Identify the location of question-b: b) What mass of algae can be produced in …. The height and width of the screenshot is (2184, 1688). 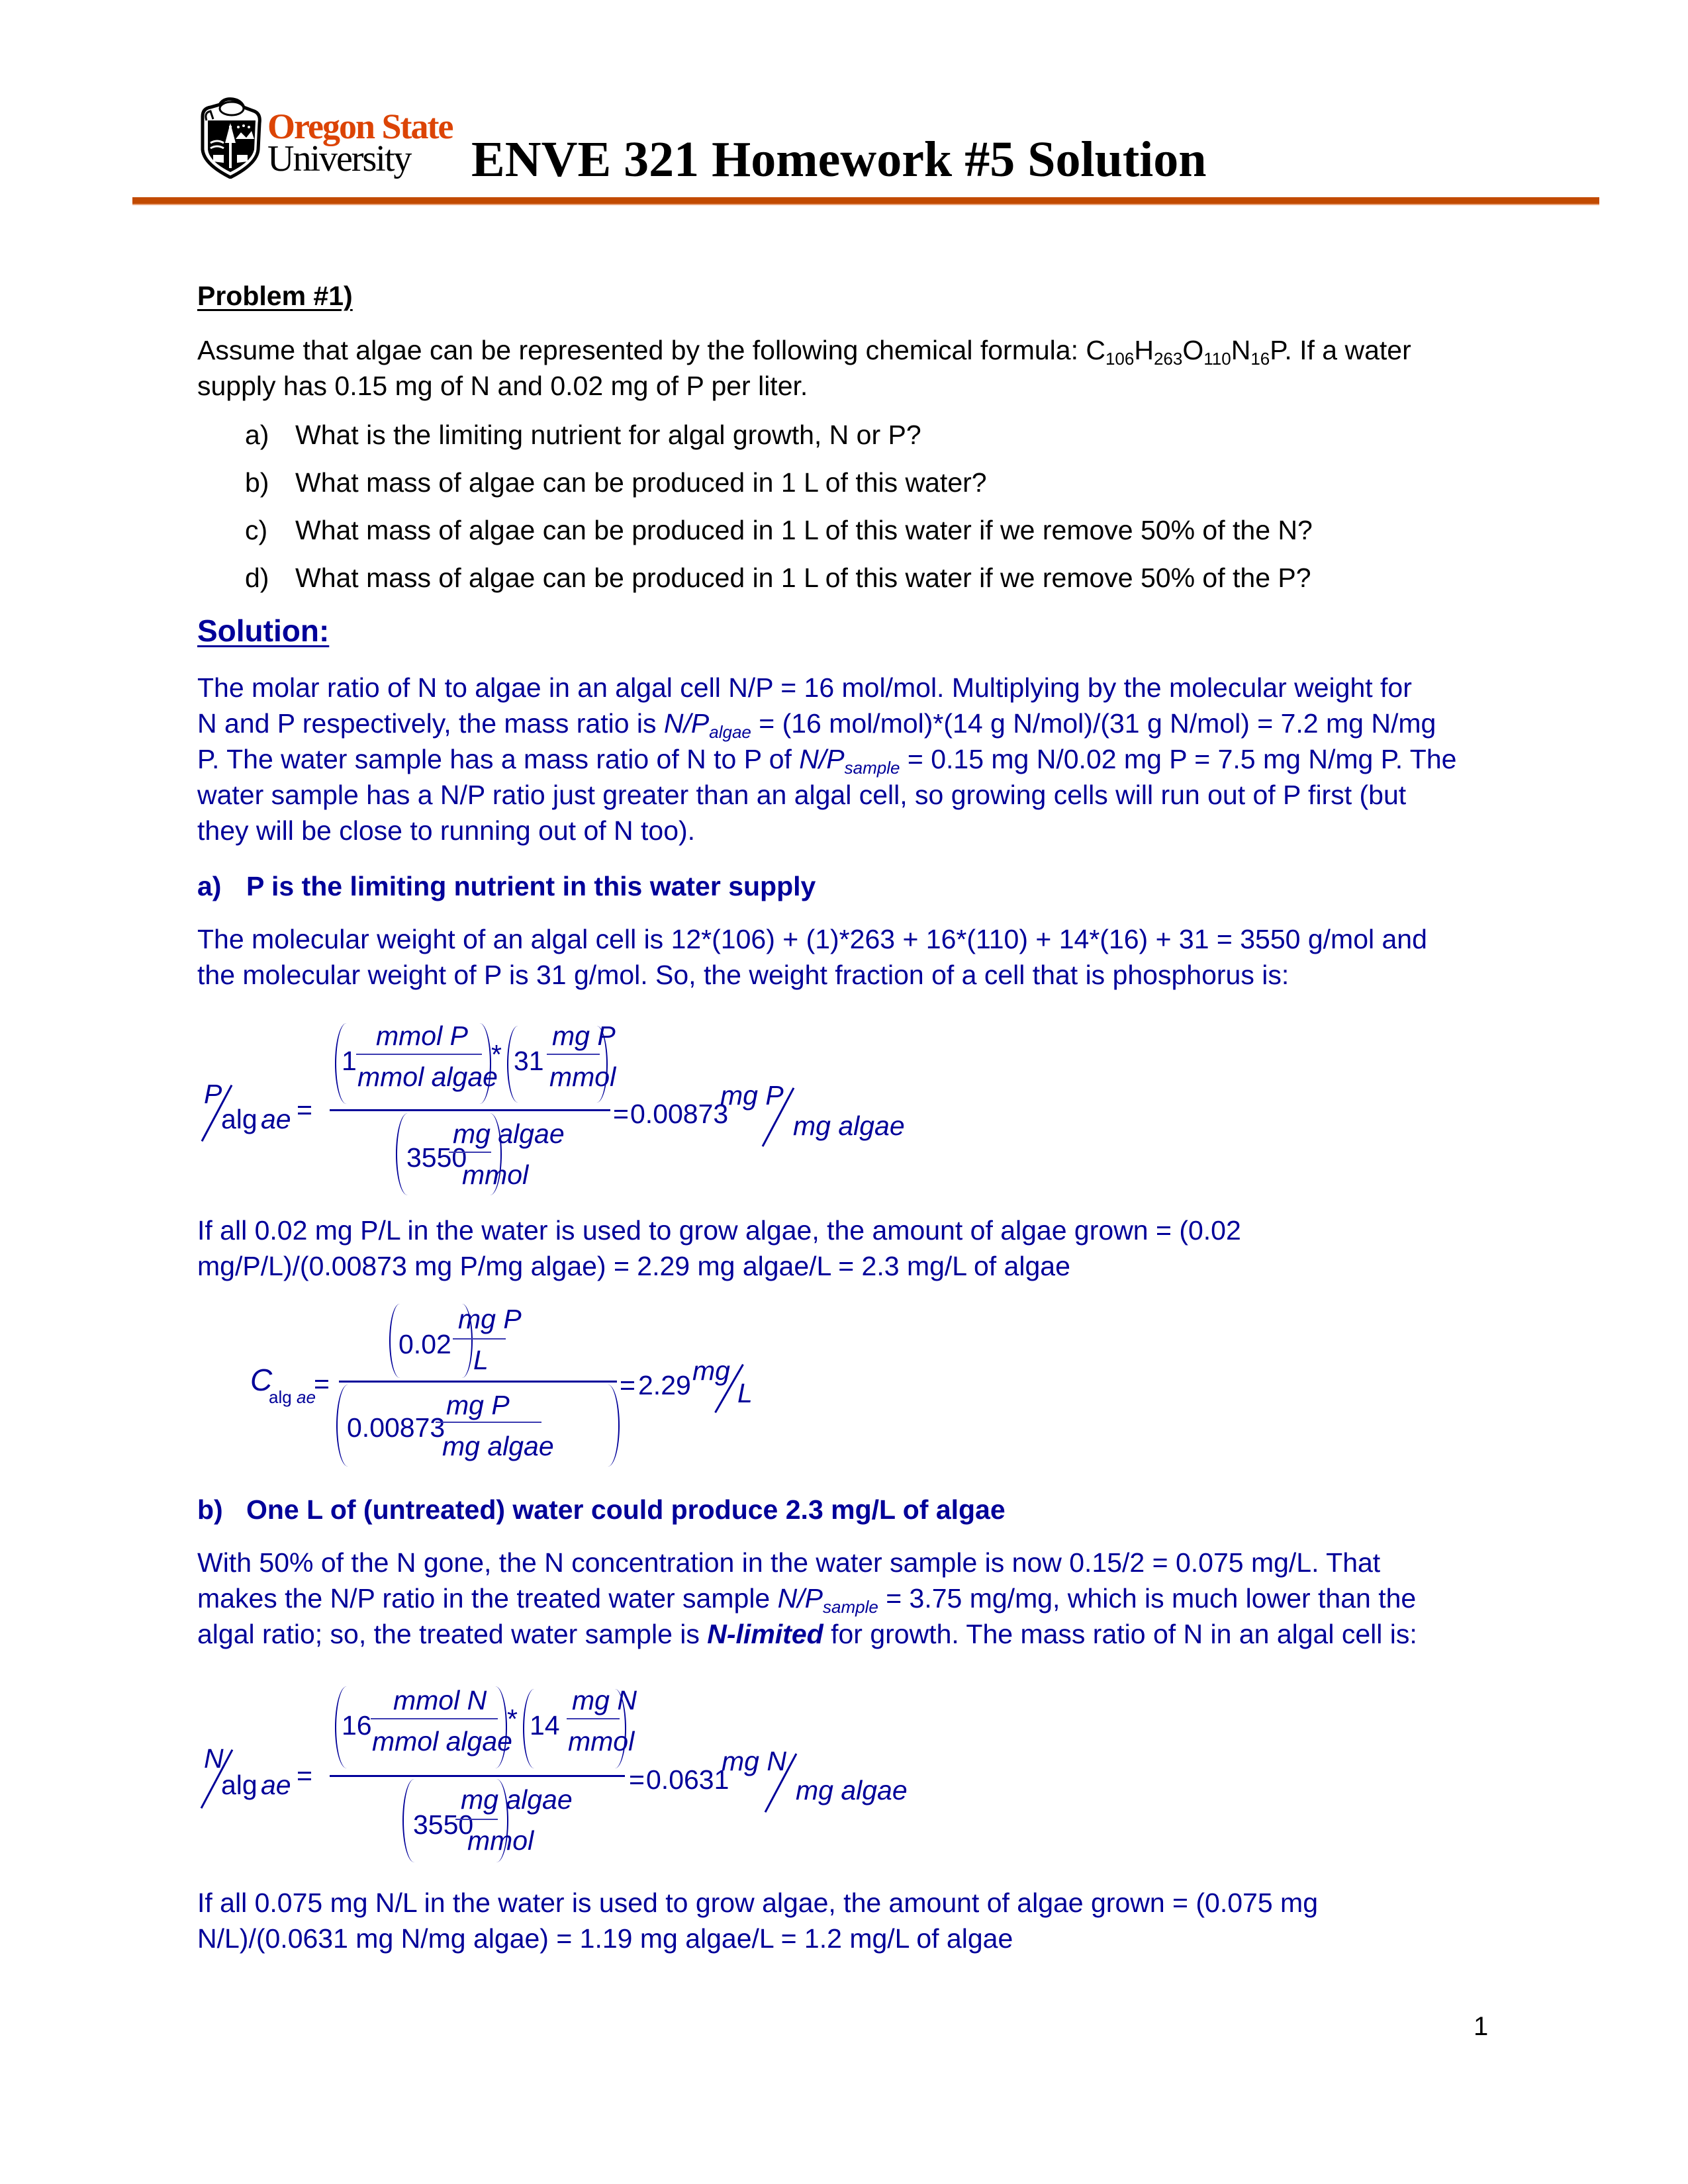
(616, 483).